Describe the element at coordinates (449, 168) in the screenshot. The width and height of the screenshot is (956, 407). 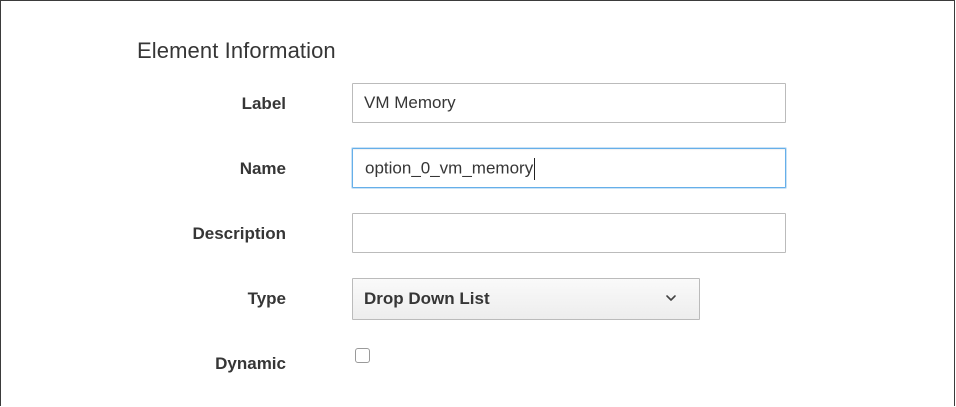
I see `name-input-value: option_0_vm_memory` at that location.